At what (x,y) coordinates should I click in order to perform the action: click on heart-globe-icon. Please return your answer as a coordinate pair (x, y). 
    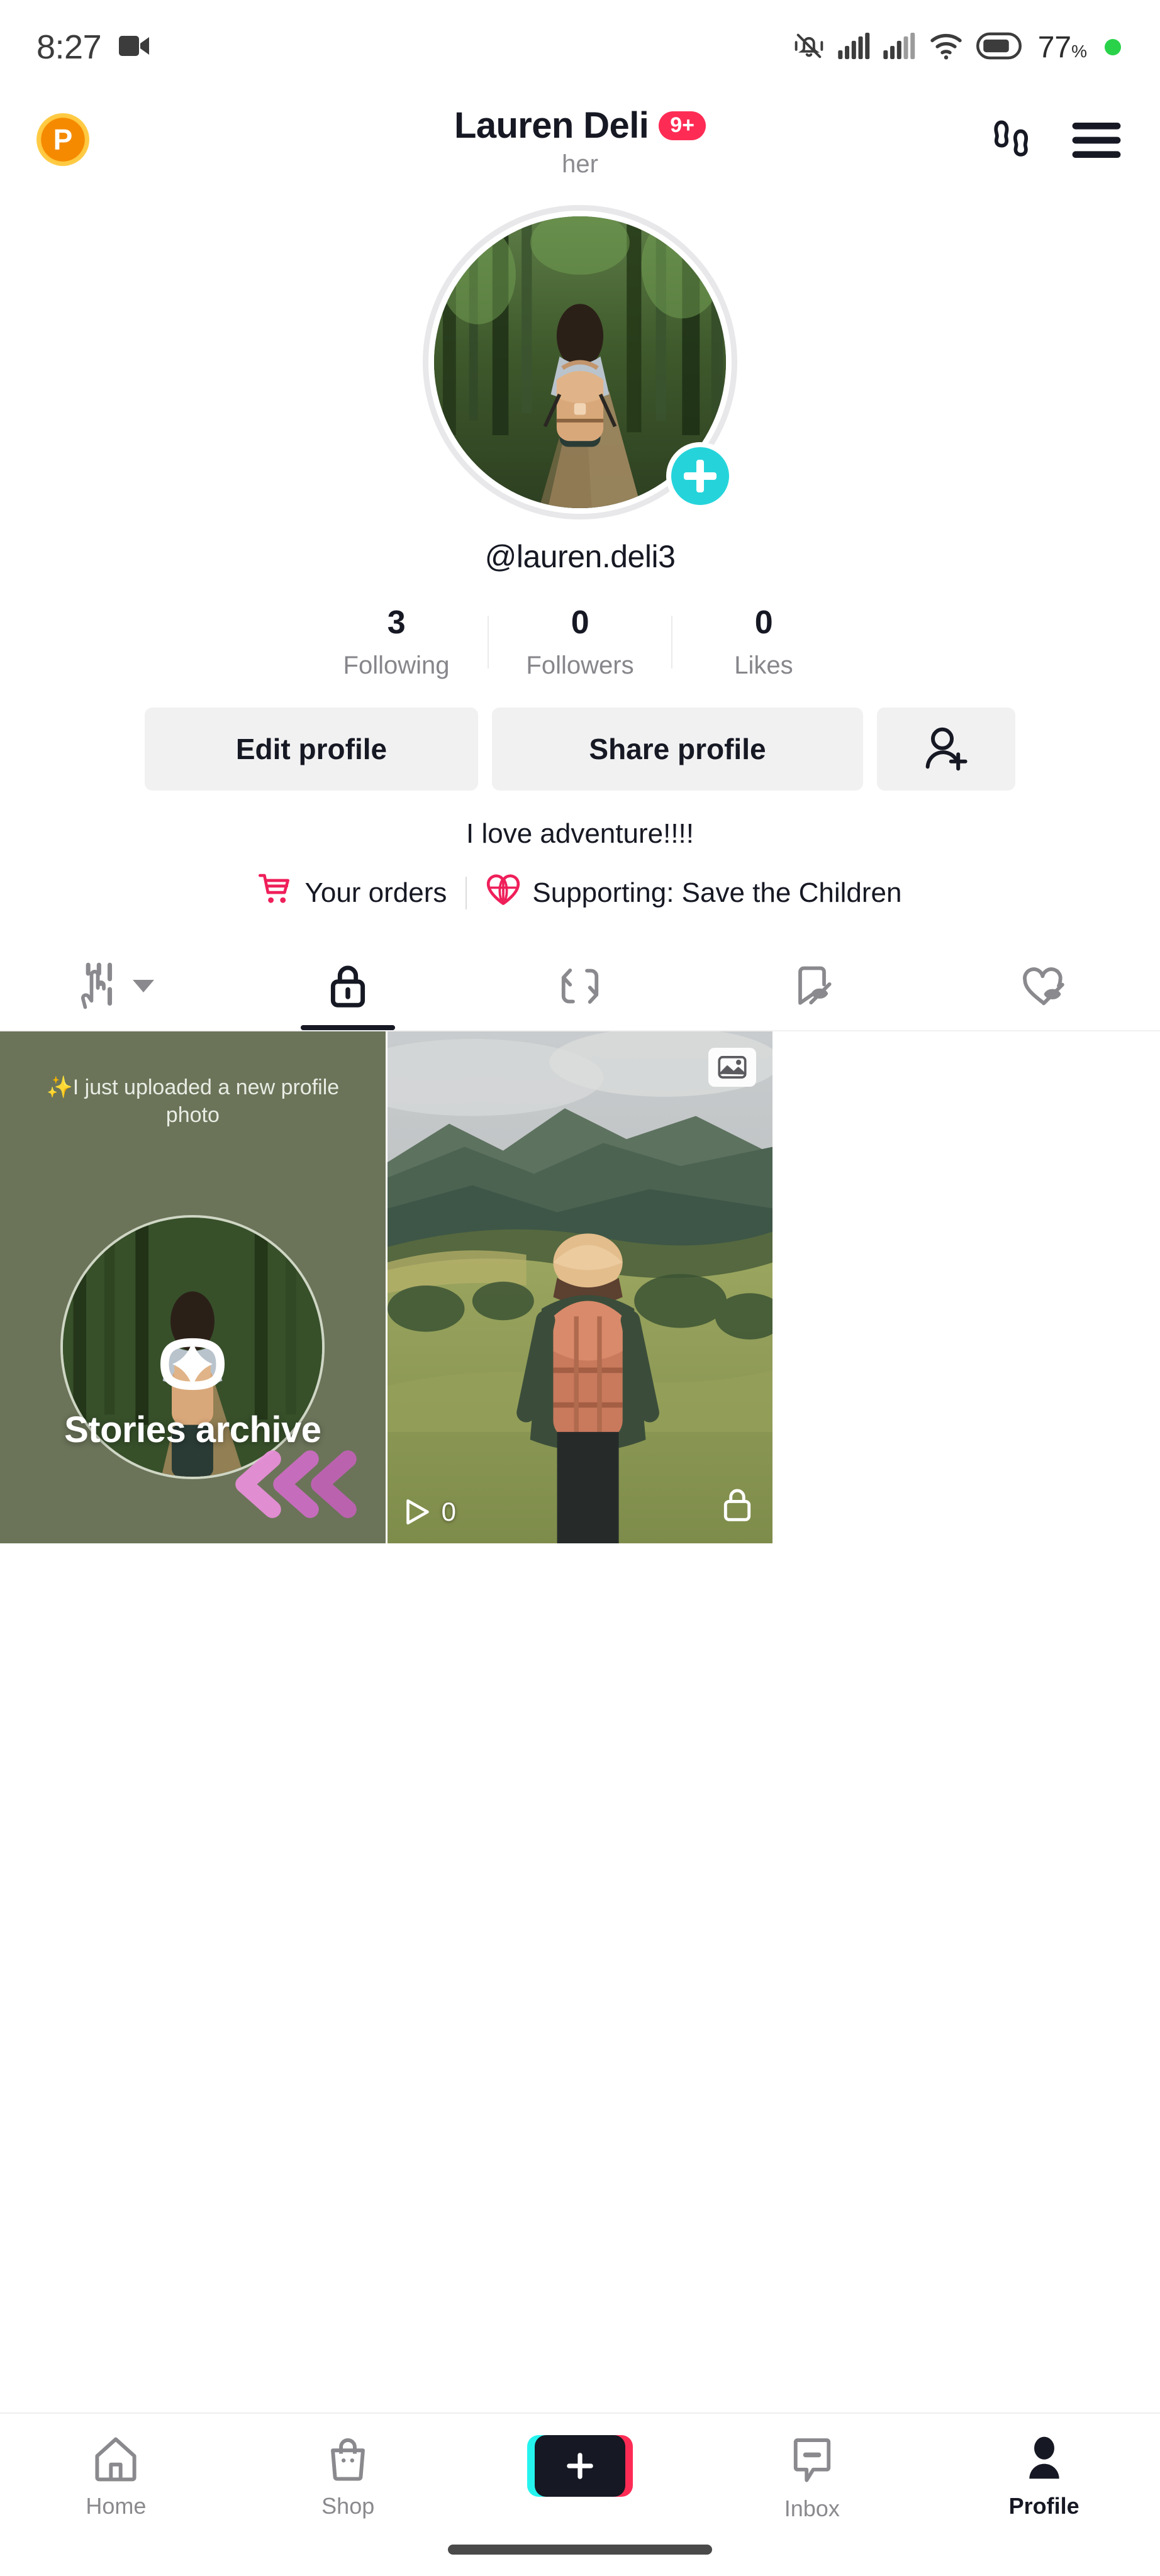
    Looking at the image, I should click on (504, 892).